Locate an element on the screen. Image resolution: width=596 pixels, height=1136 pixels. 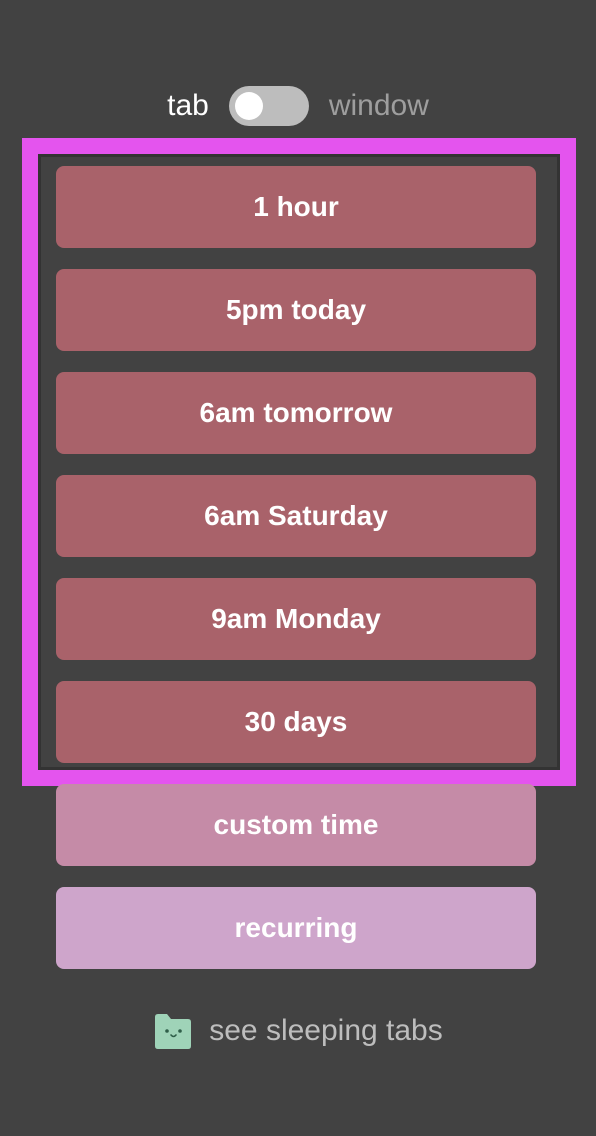
recurring-button: recurring is located at coordinates (296, 928).